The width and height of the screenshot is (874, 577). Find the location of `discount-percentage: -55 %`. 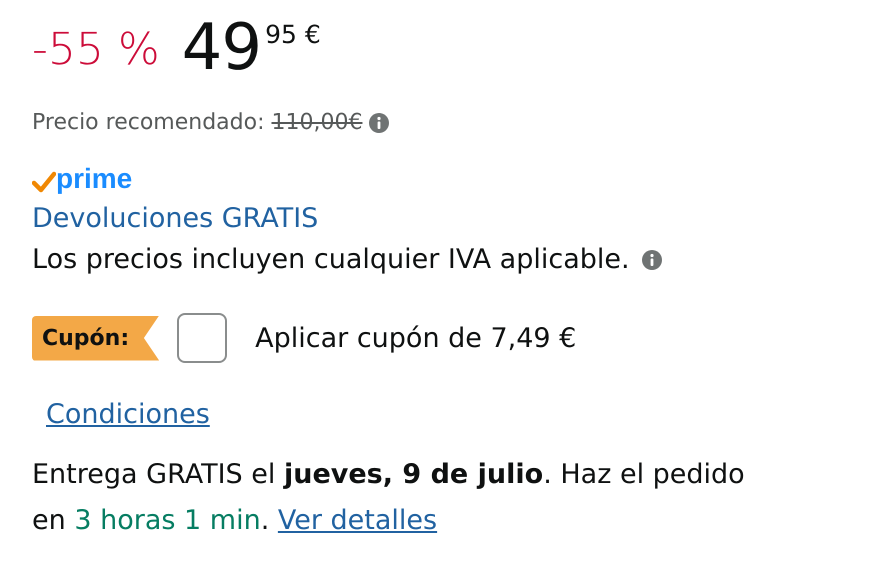

discount-percentage: -55 % is located at coordinates (96, 49).